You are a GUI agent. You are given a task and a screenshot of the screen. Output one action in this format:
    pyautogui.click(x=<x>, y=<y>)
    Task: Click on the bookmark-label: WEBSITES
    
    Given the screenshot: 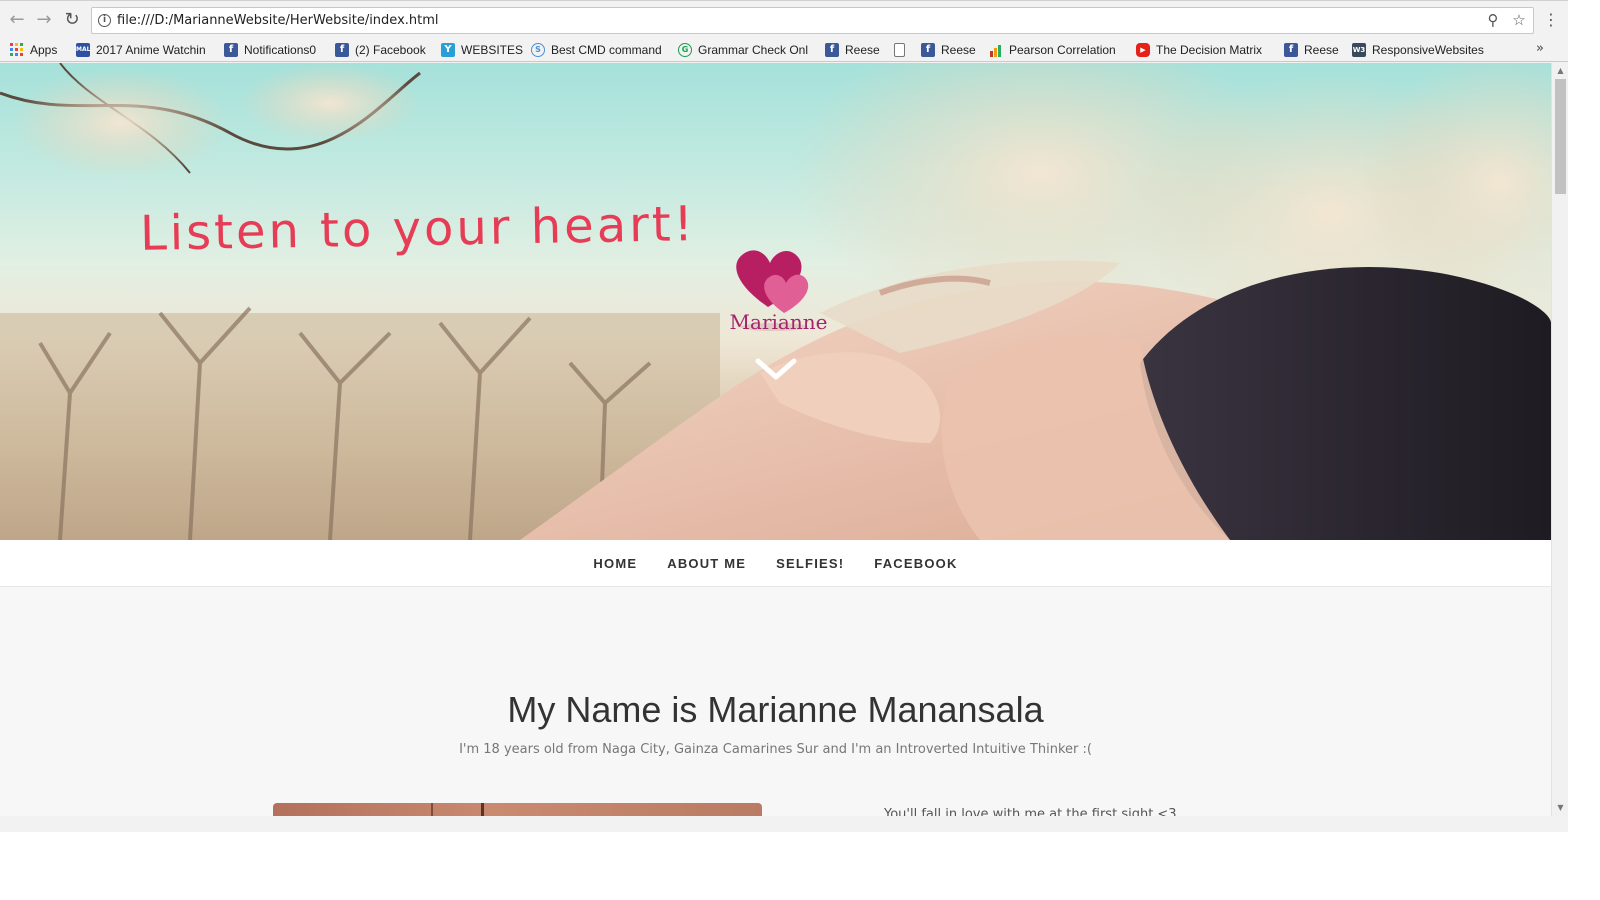 What is the action you would take?
    pyautogui.click(x=492, y=50)
    